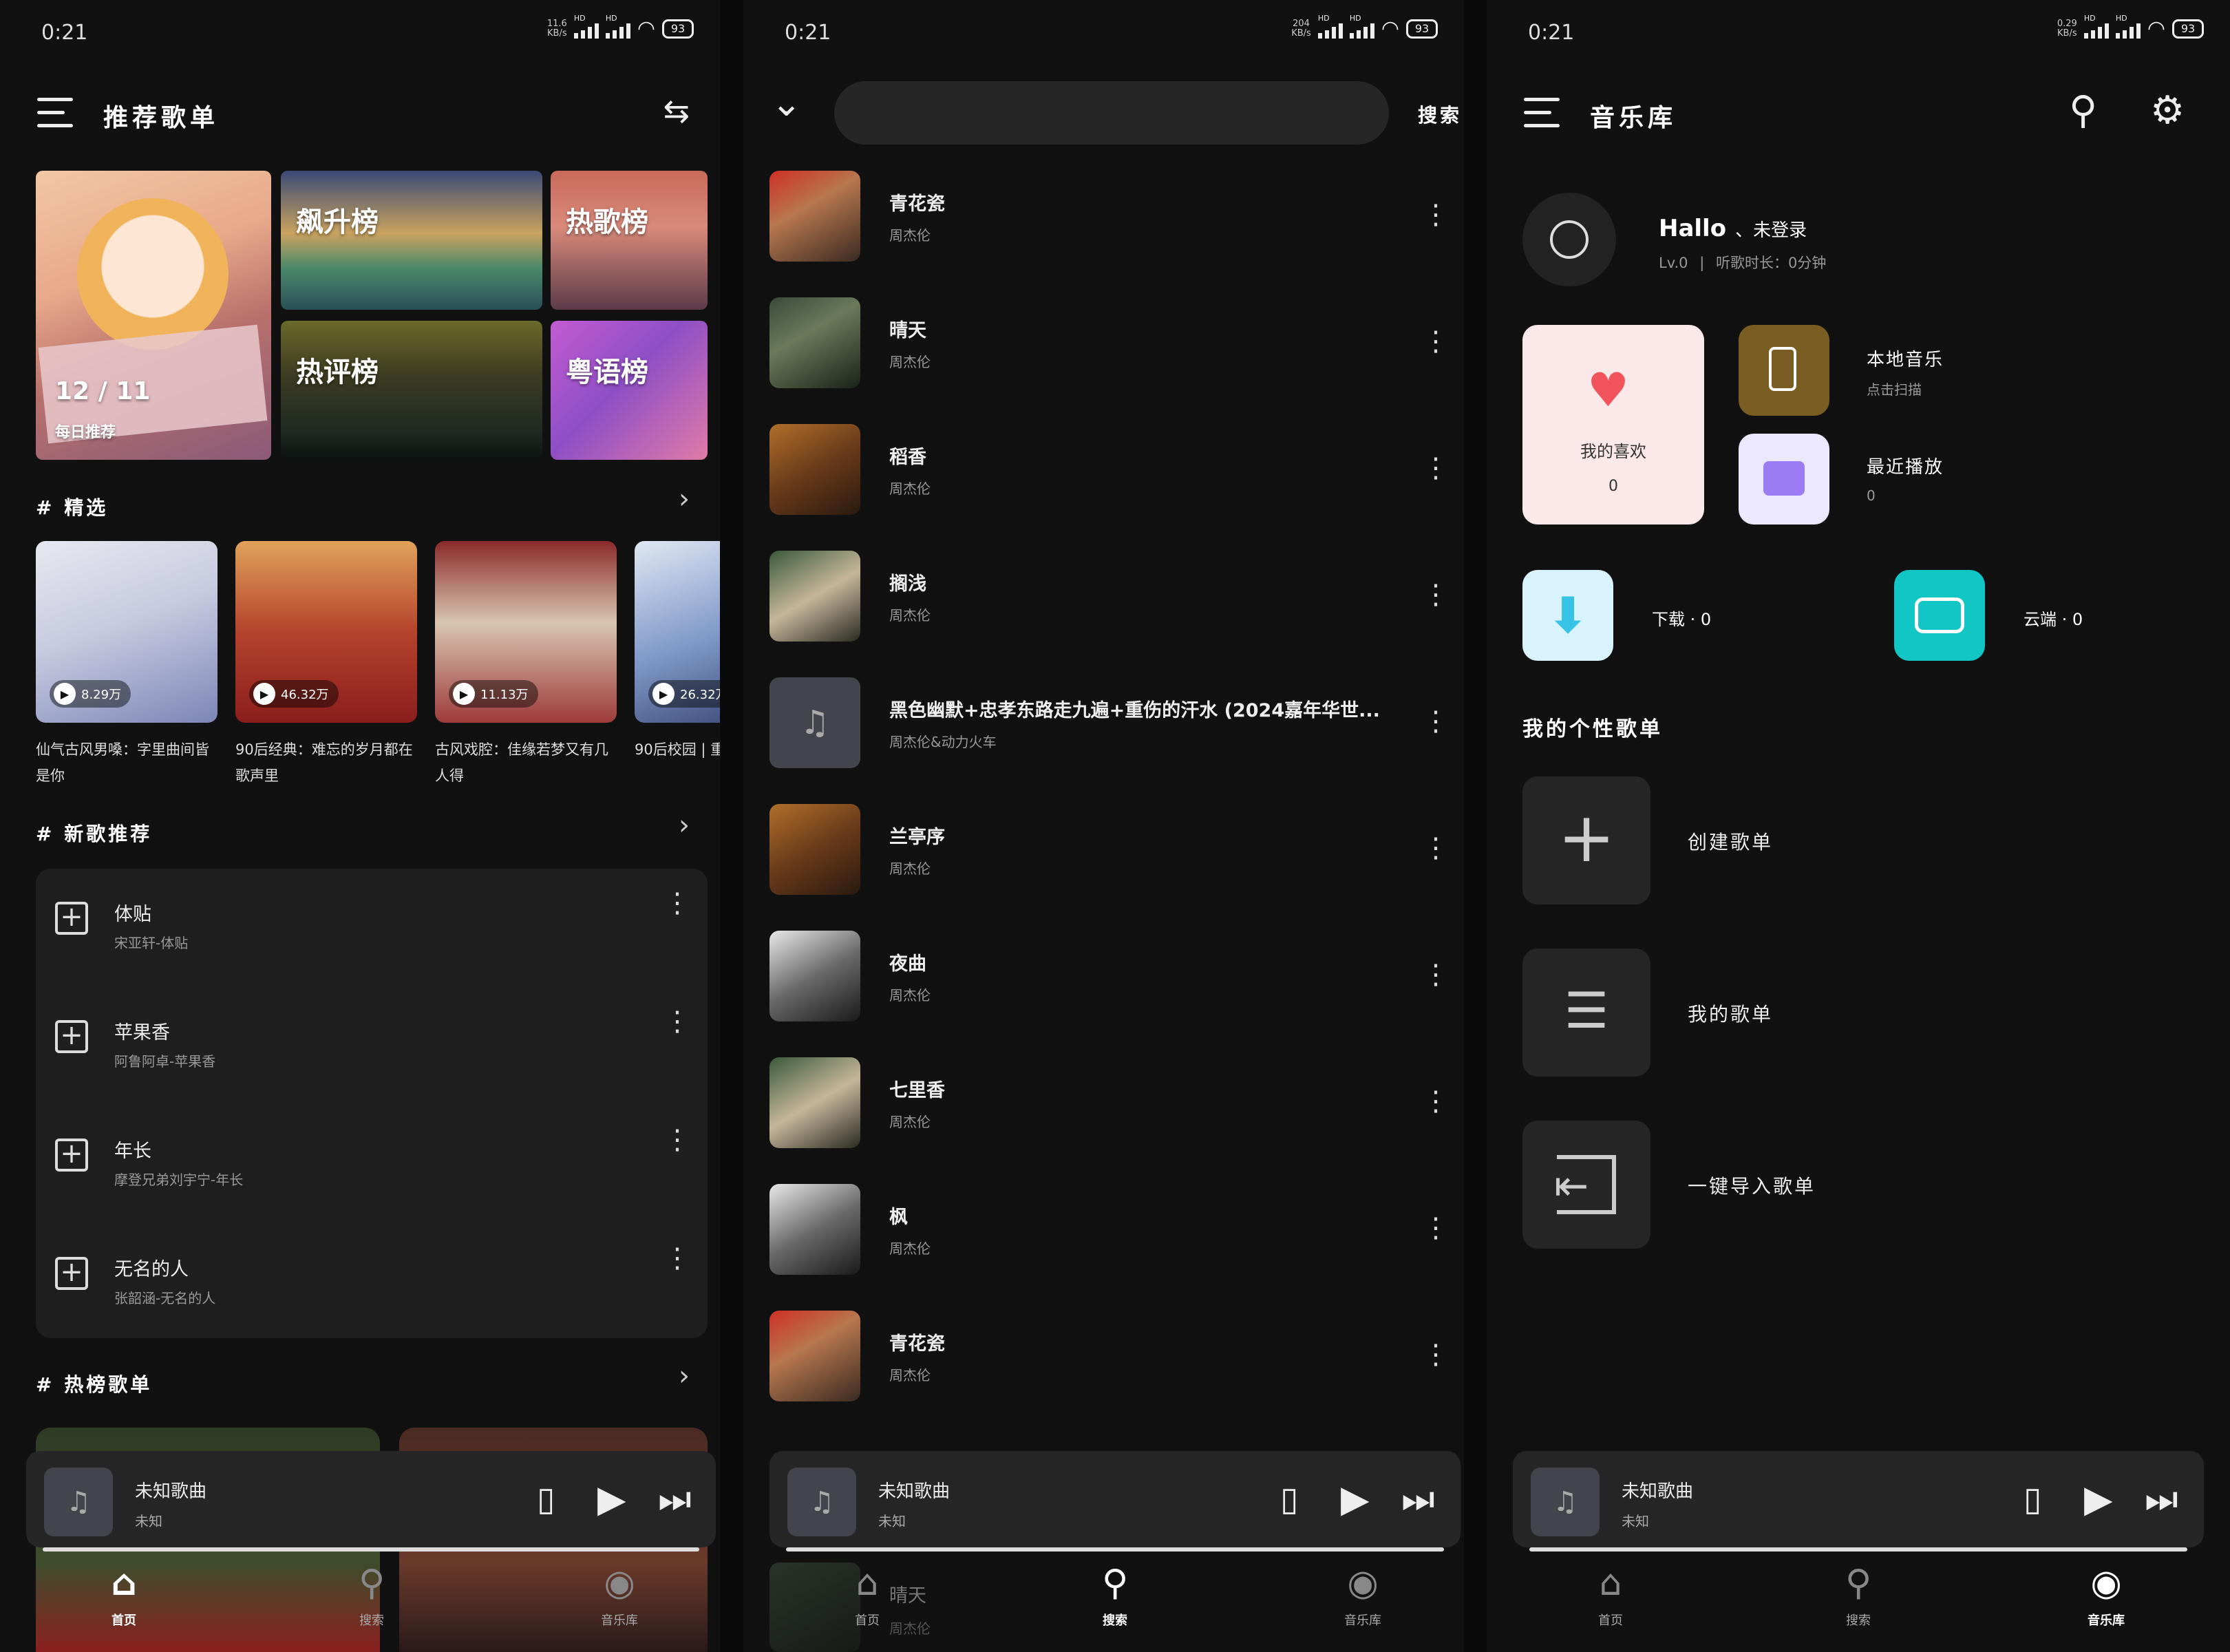 The height and width of the screenshot is (1652, 2230). I want to click on create-playlist-button: +, so click(1586, 840).